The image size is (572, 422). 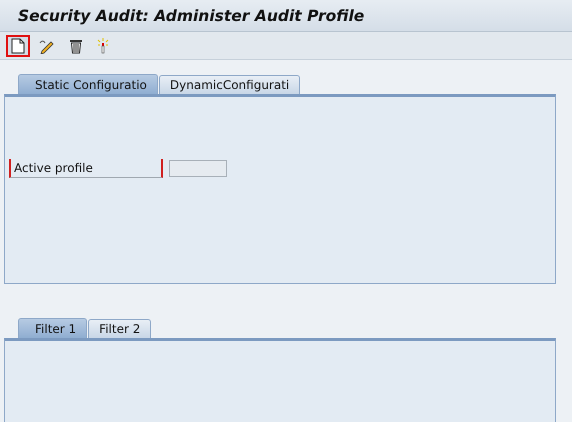 I want to click on trash-icon, so click(x=76, y=46).